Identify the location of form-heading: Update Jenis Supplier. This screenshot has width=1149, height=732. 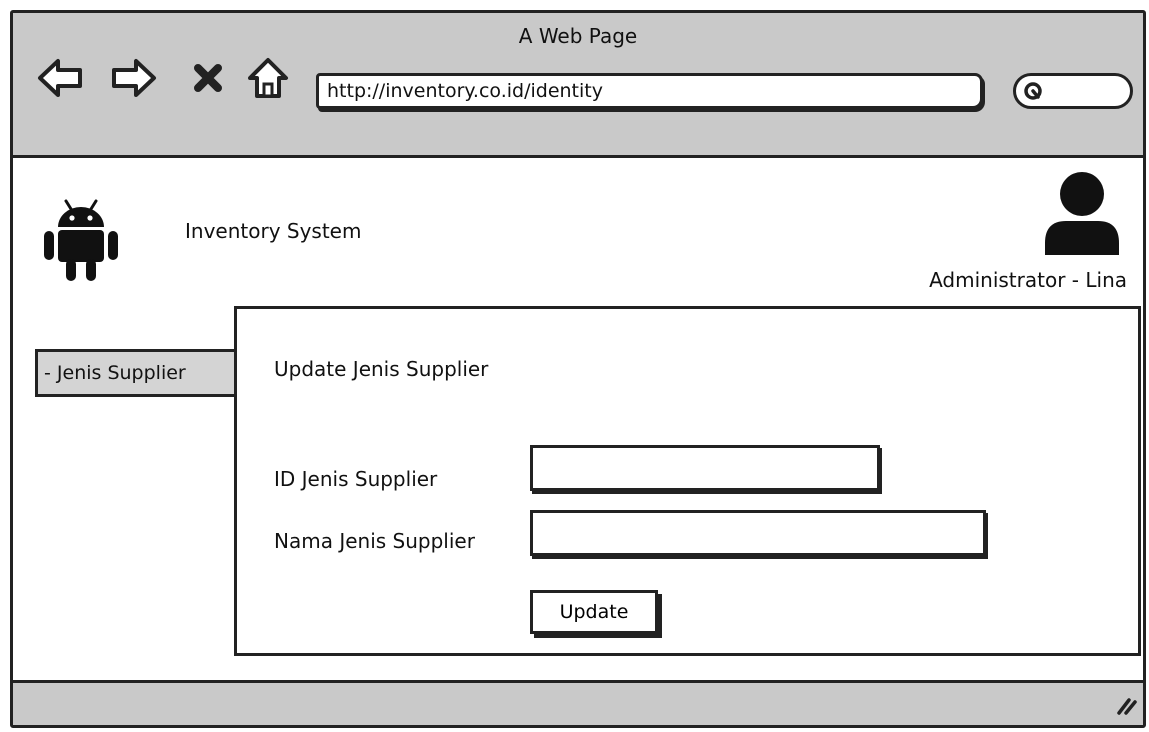
(381, 369).